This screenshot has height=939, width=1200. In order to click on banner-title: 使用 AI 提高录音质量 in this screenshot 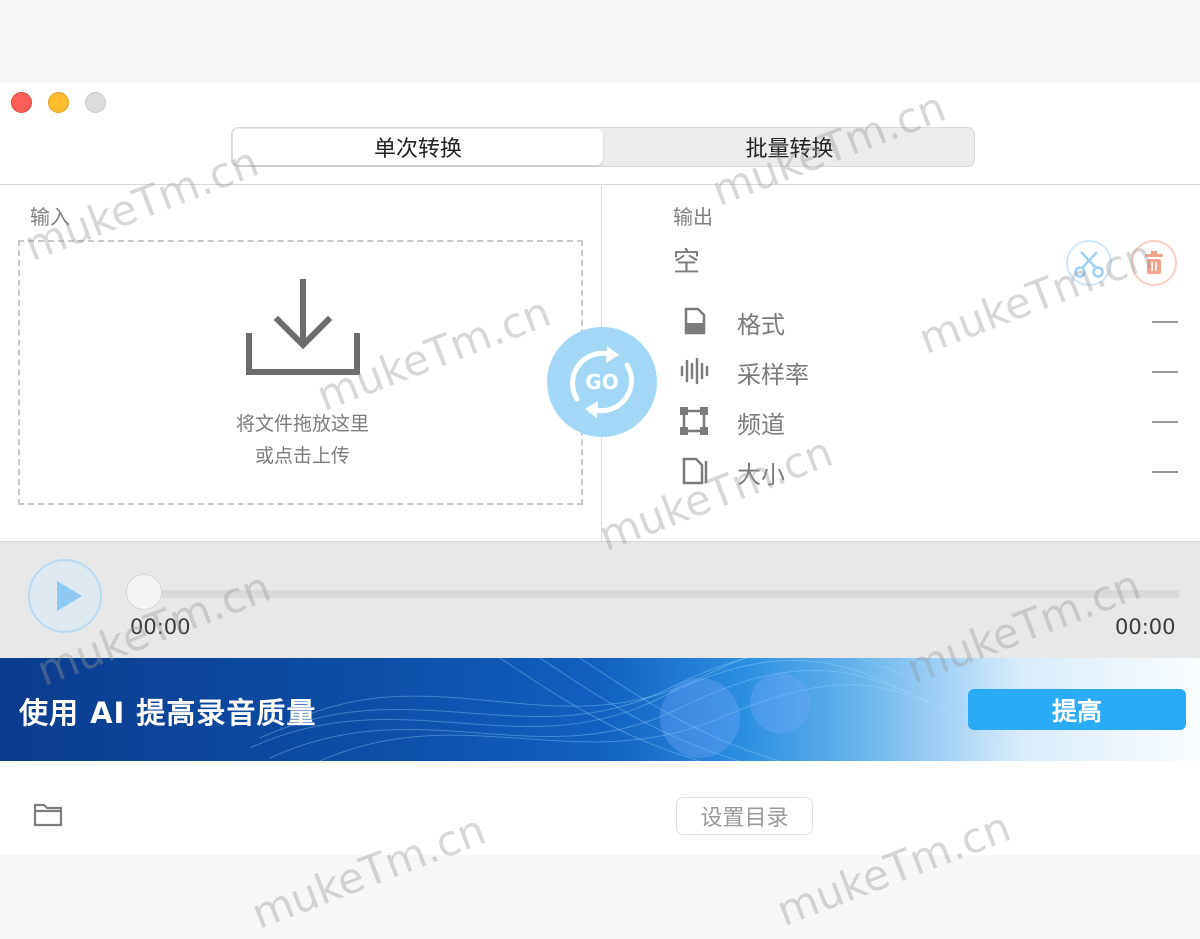, I will do `click(168, 713)`.